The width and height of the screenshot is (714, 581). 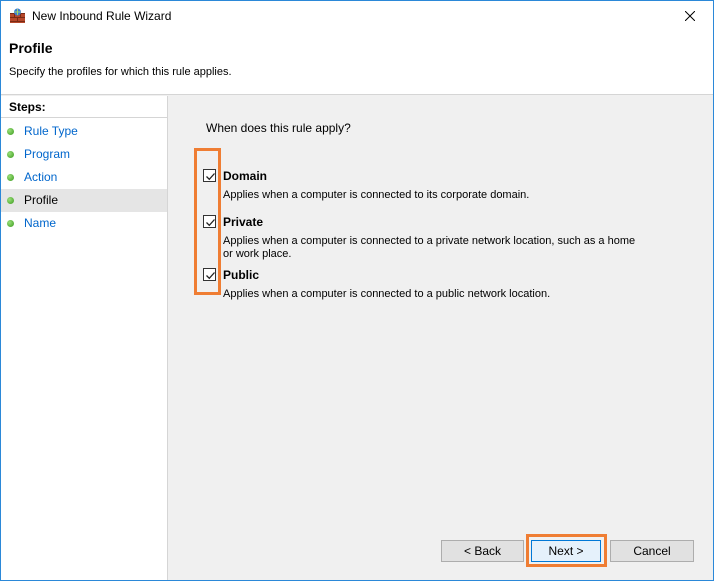 What do you see at coordinates (245, 176) in the screenshot?
I see `domain-label: Domain` at bounding box center [245, 176].